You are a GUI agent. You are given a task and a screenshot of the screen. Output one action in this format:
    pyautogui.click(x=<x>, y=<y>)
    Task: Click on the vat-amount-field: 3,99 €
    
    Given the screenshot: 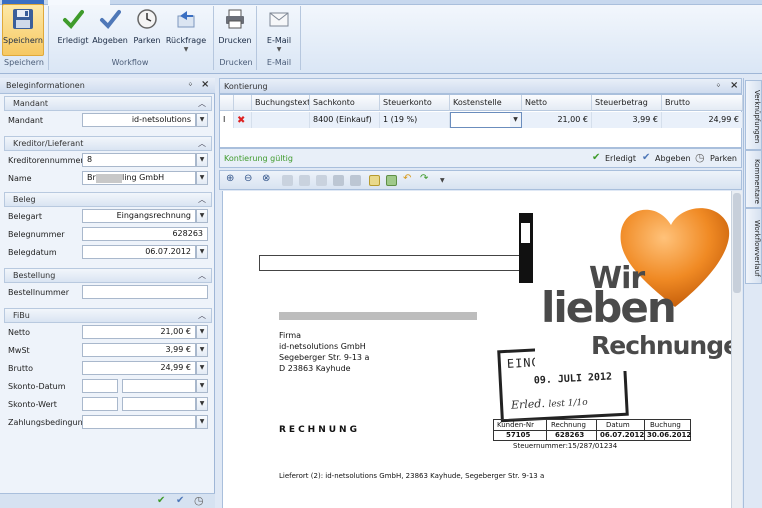 What is the action you would take?
    pyautogui.click(x=139, y=350)
    